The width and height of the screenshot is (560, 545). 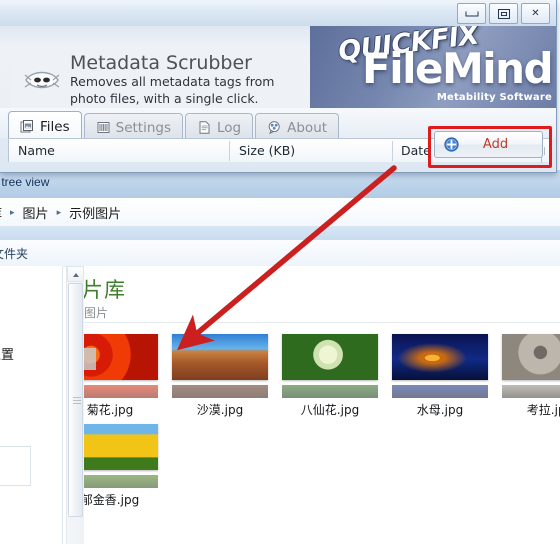 I want to click on breadcrumb: 库 ▸ 图片 ▸ 示例图片, so click(x=62, y=212).